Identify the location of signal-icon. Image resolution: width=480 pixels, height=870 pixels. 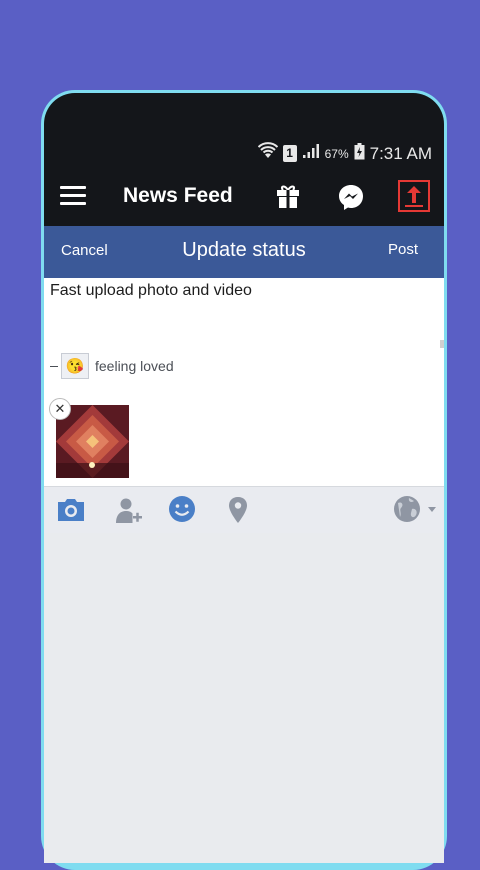
(311, 153).